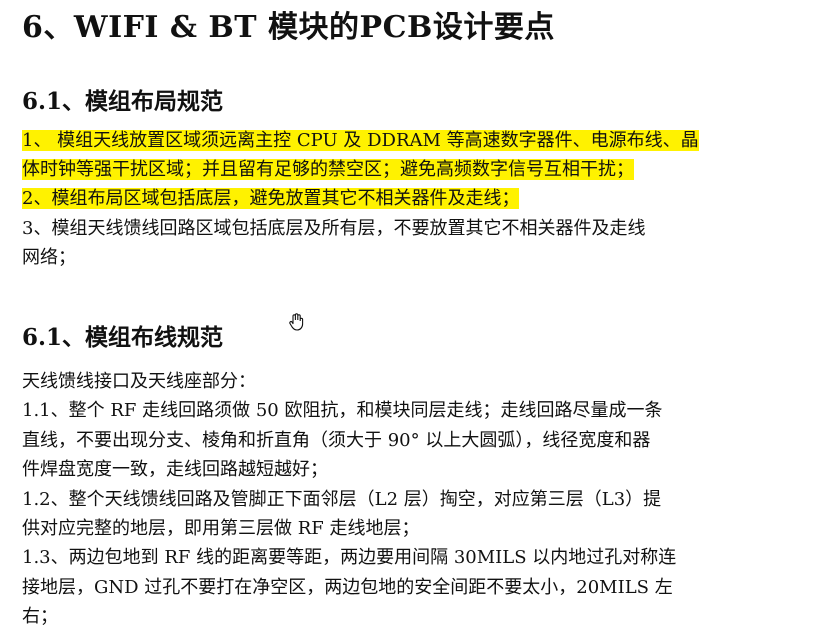 This screenshot has width=826, height=634. Describe the element at coordinates (175, 469) in the screenshot. I see `routing-rule-line-4: 件焊盘宽度一致，走线回路越短越好；` at that location.